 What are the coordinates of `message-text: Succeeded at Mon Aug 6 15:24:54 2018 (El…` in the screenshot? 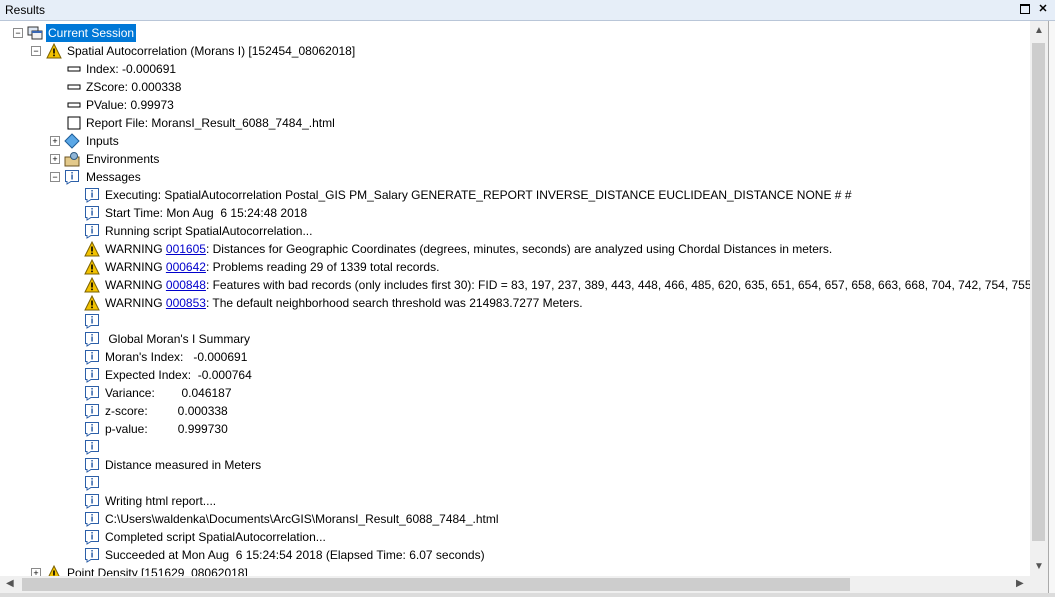 It's located at (295, 555).